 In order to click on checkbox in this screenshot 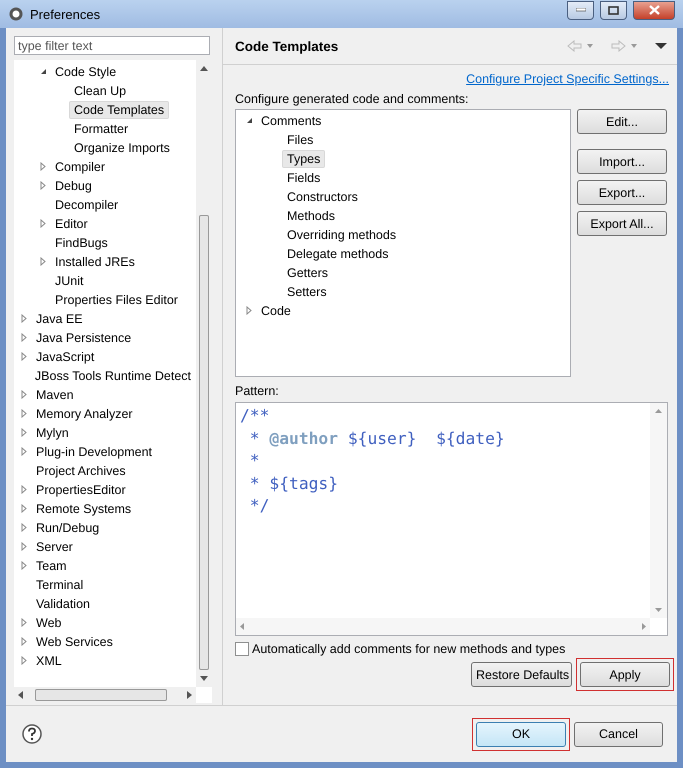, I will do `click(242, 649)`.